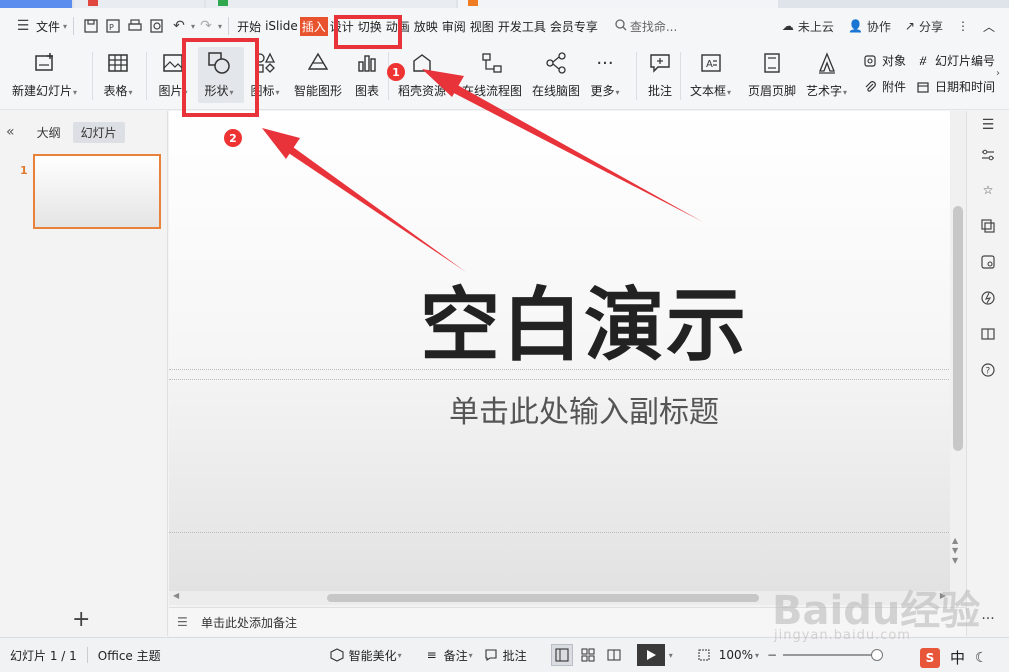  Describe the element at coordinates (704, 655) in the screenshot. I see `fit-window-icon` at that location.